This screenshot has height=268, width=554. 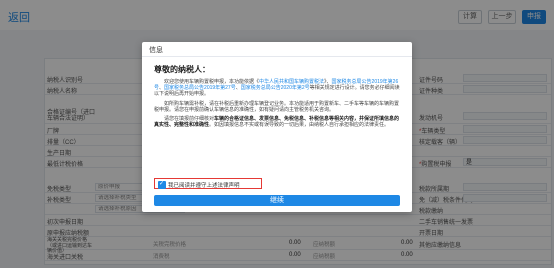 I want to click on check-icon: ✓, so click(x=162, y=184).